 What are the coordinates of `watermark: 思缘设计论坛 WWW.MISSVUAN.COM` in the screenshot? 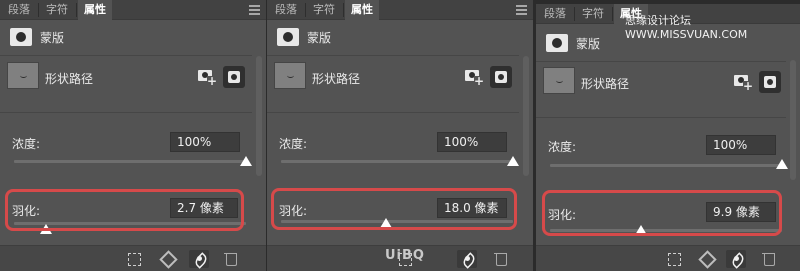 It's located at (686, 27).